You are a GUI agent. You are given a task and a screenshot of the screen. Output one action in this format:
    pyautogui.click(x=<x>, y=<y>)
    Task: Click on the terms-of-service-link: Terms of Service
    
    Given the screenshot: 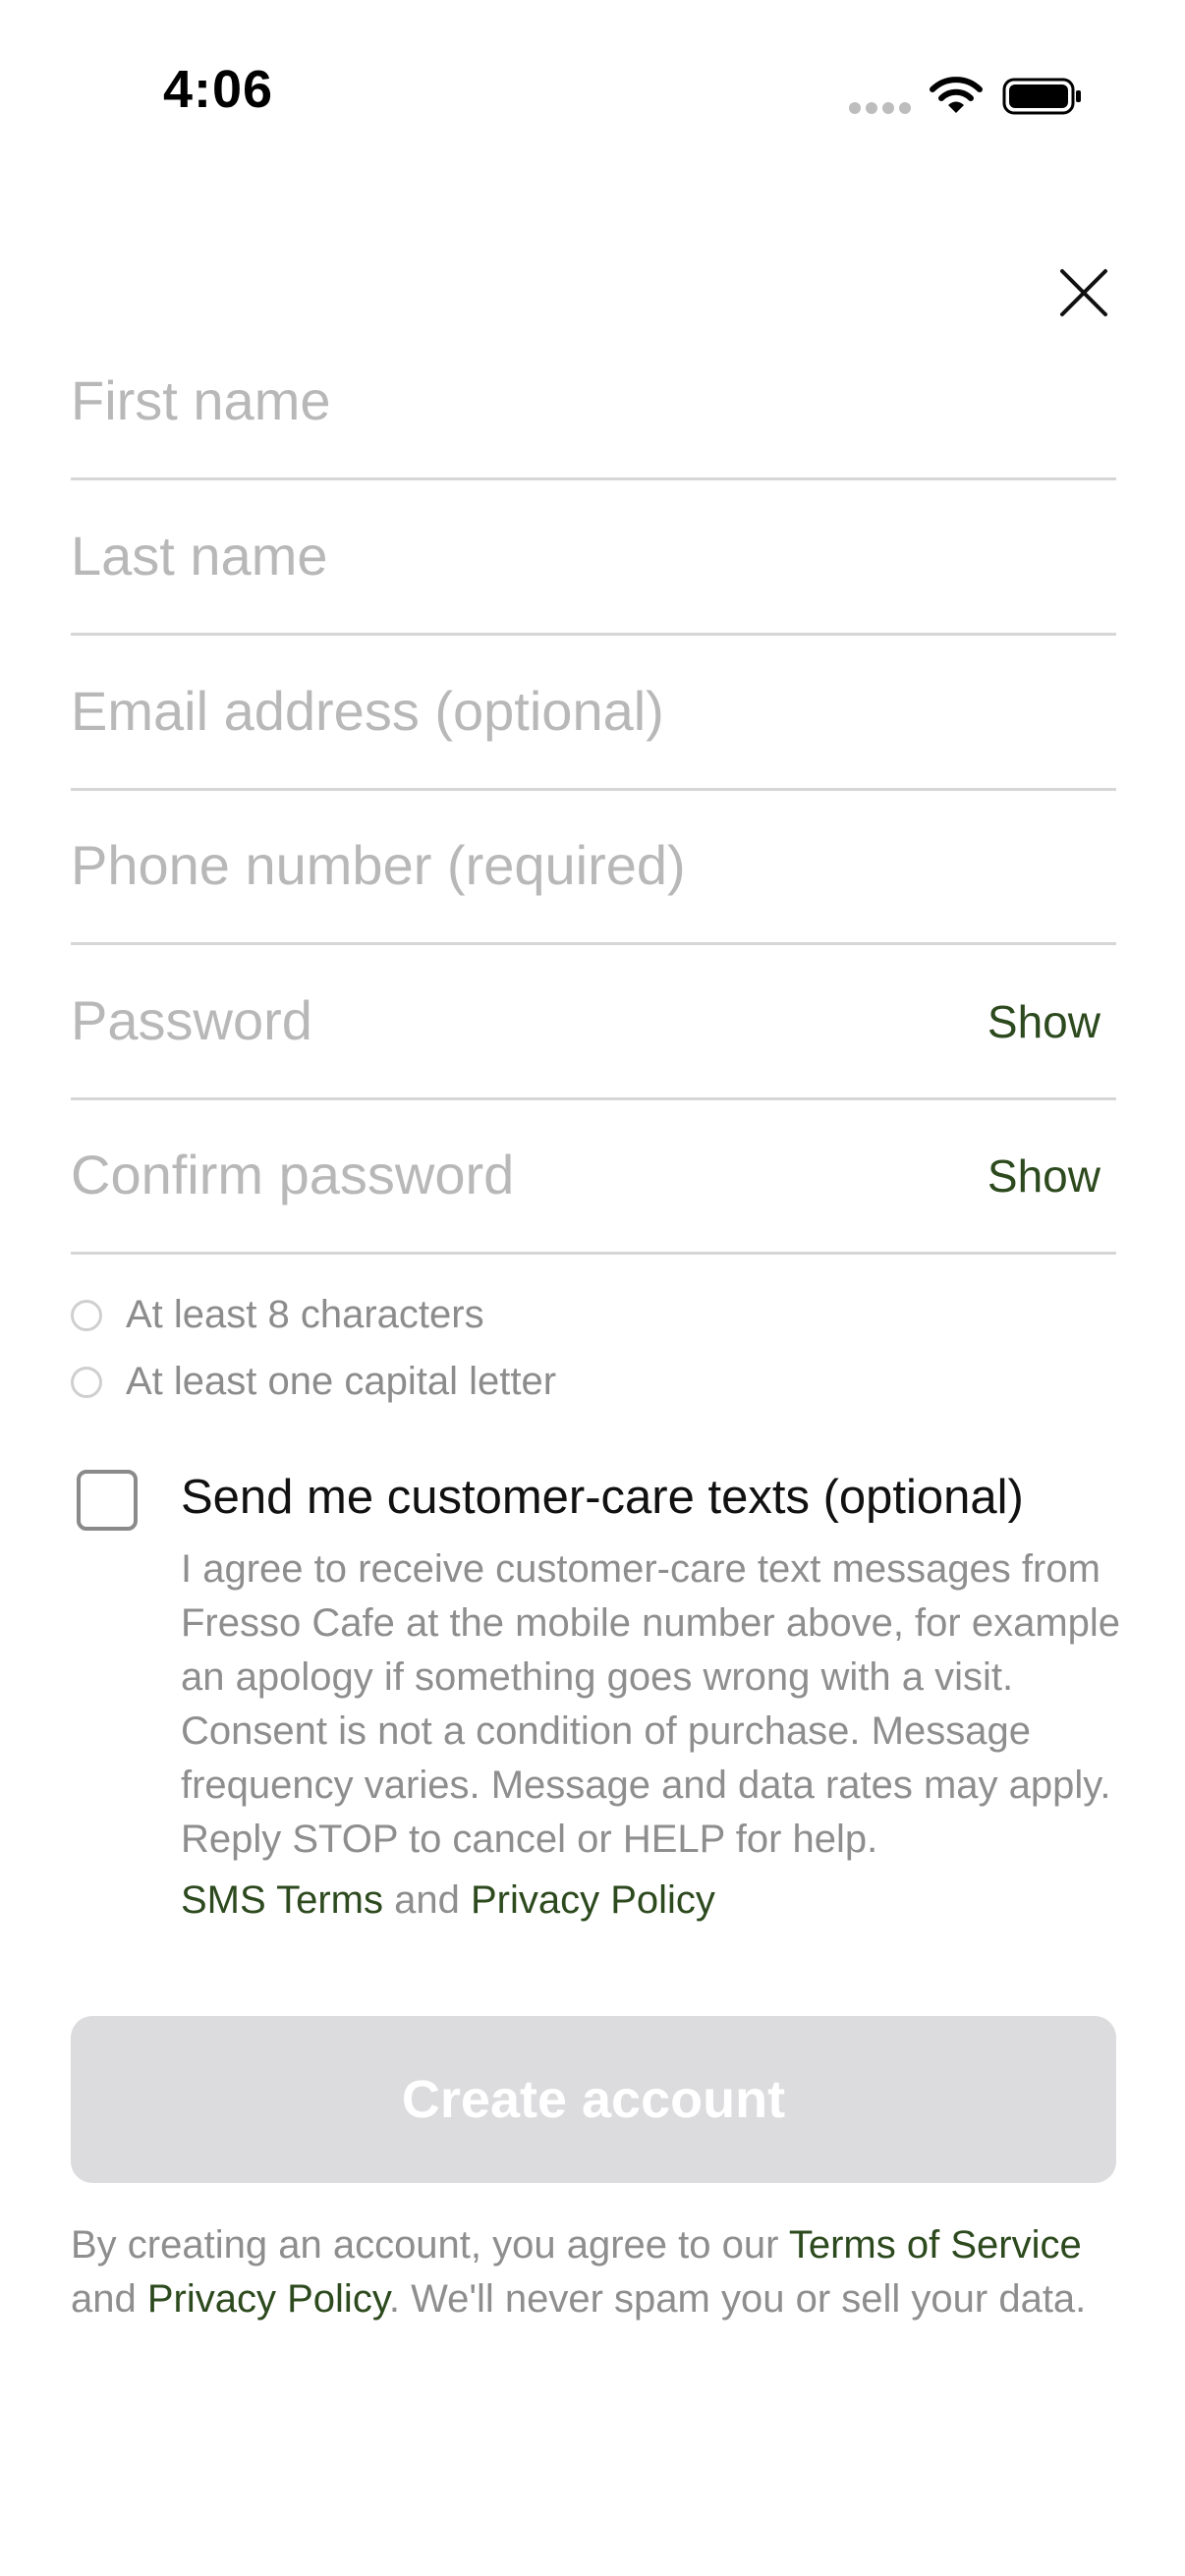 What is the action you would take?
    pyautogui.click(x=936, y=2245)
    